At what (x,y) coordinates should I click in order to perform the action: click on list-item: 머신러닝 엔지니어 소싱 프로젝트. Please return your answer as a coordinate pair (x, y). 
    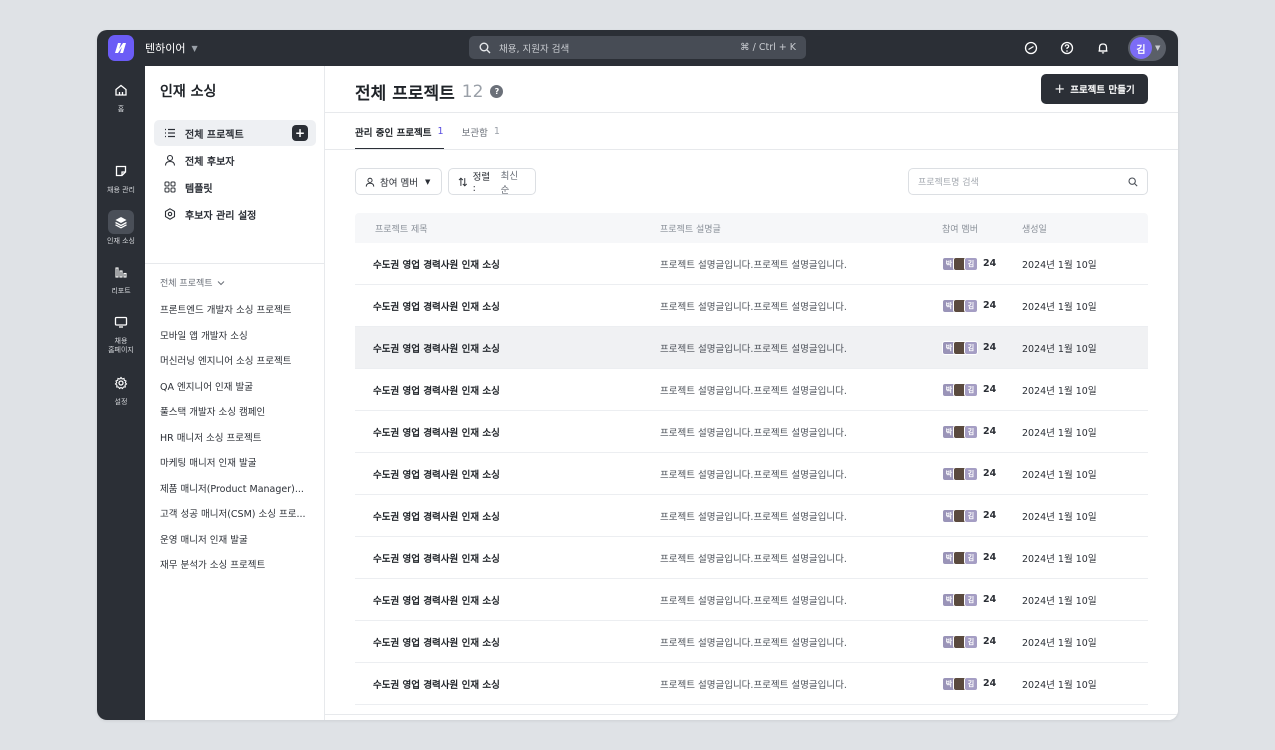
    Looking at the image, I should click on (239, 362).